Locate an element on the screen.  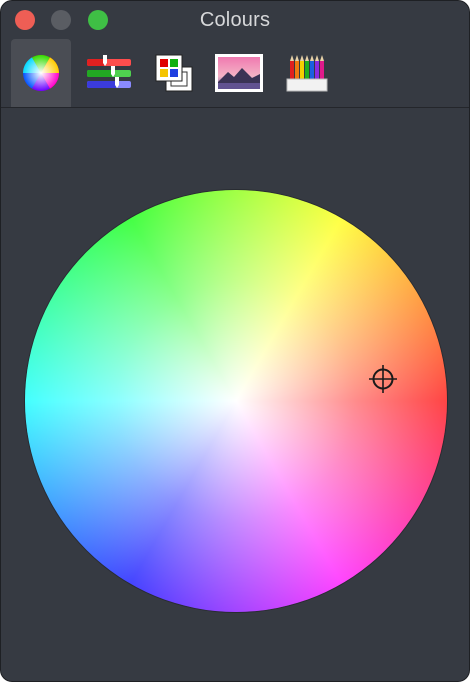
tab-colour-sliders is located at coordinates (109, 73).